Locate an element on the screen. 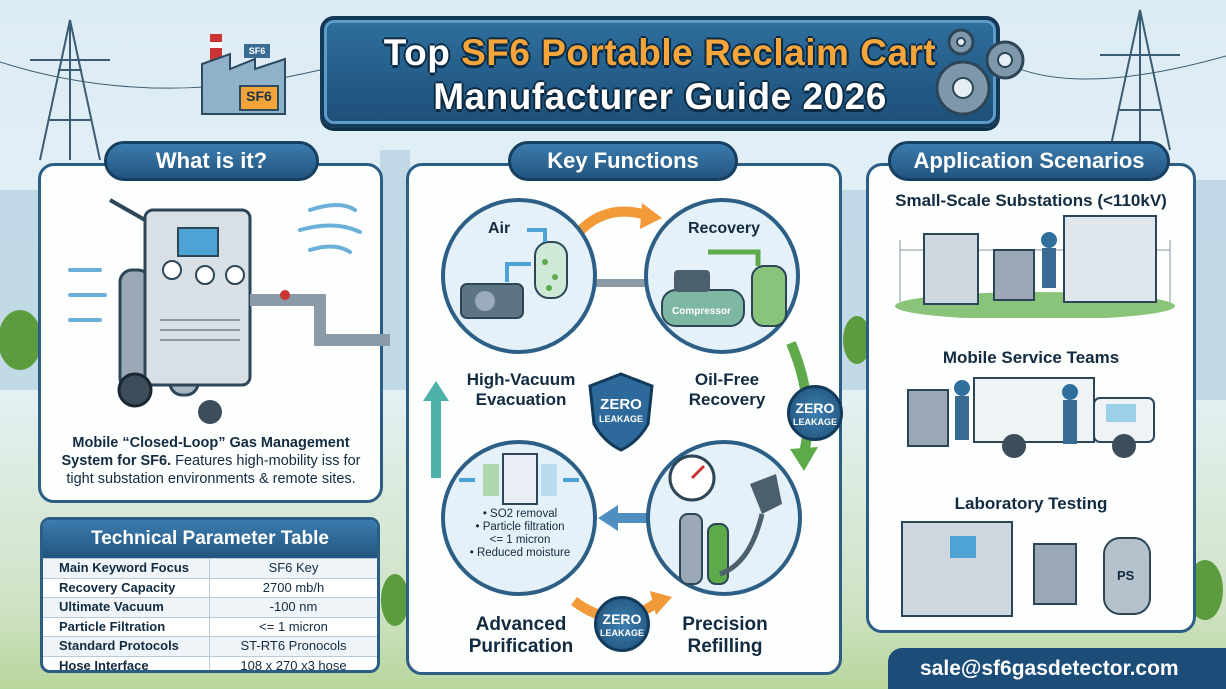 This screenshot has height=689, width=1226. vacuum-title-line2: Evacuation is located at coordinates (521, 399).